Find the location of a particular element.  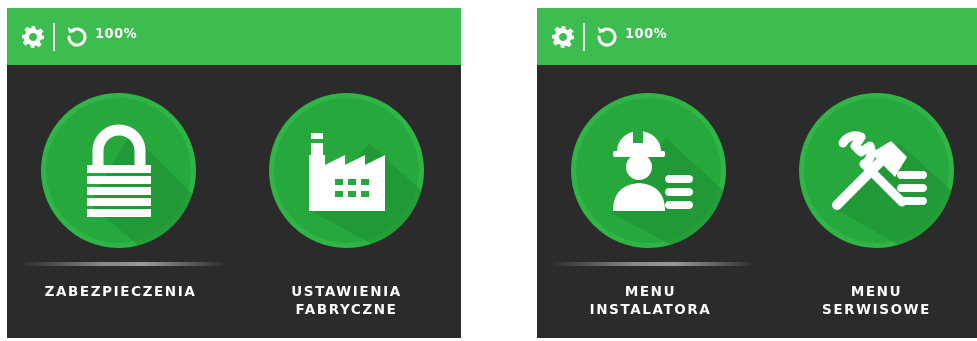

service-tools-icon is located at coordinates (893, 189).